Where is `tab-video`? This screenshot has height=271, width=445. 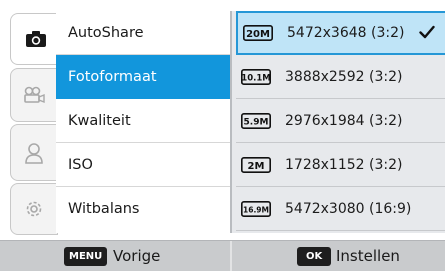 tab-video is located at coordinates (34, 95).